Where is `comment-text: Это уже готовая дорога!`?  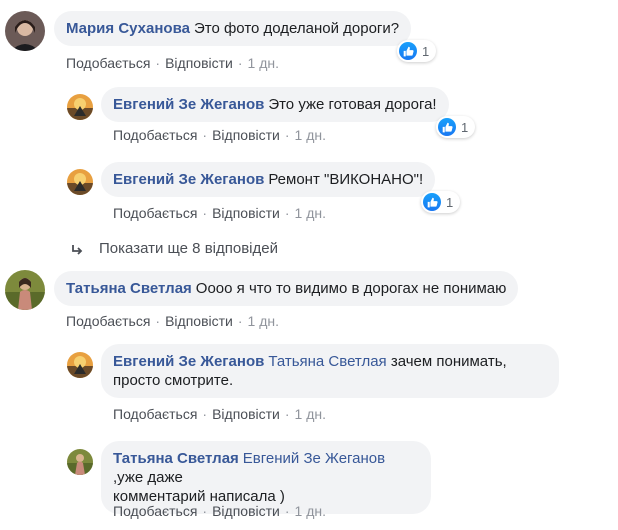
comment-text: Это уже готовая дорога! is located at coordinates (352, 104).